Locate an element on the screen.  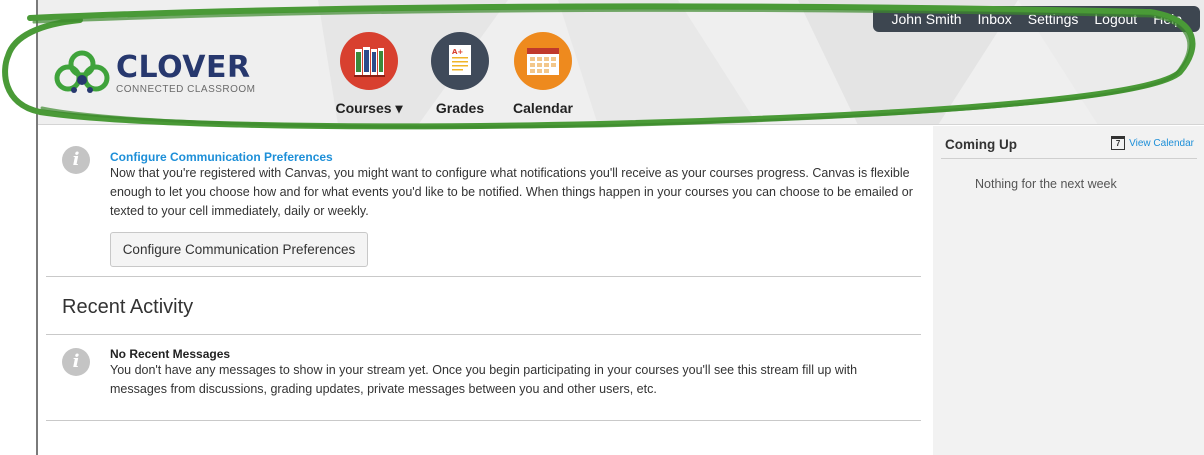
books-icon is located at coordinates (369, 61).